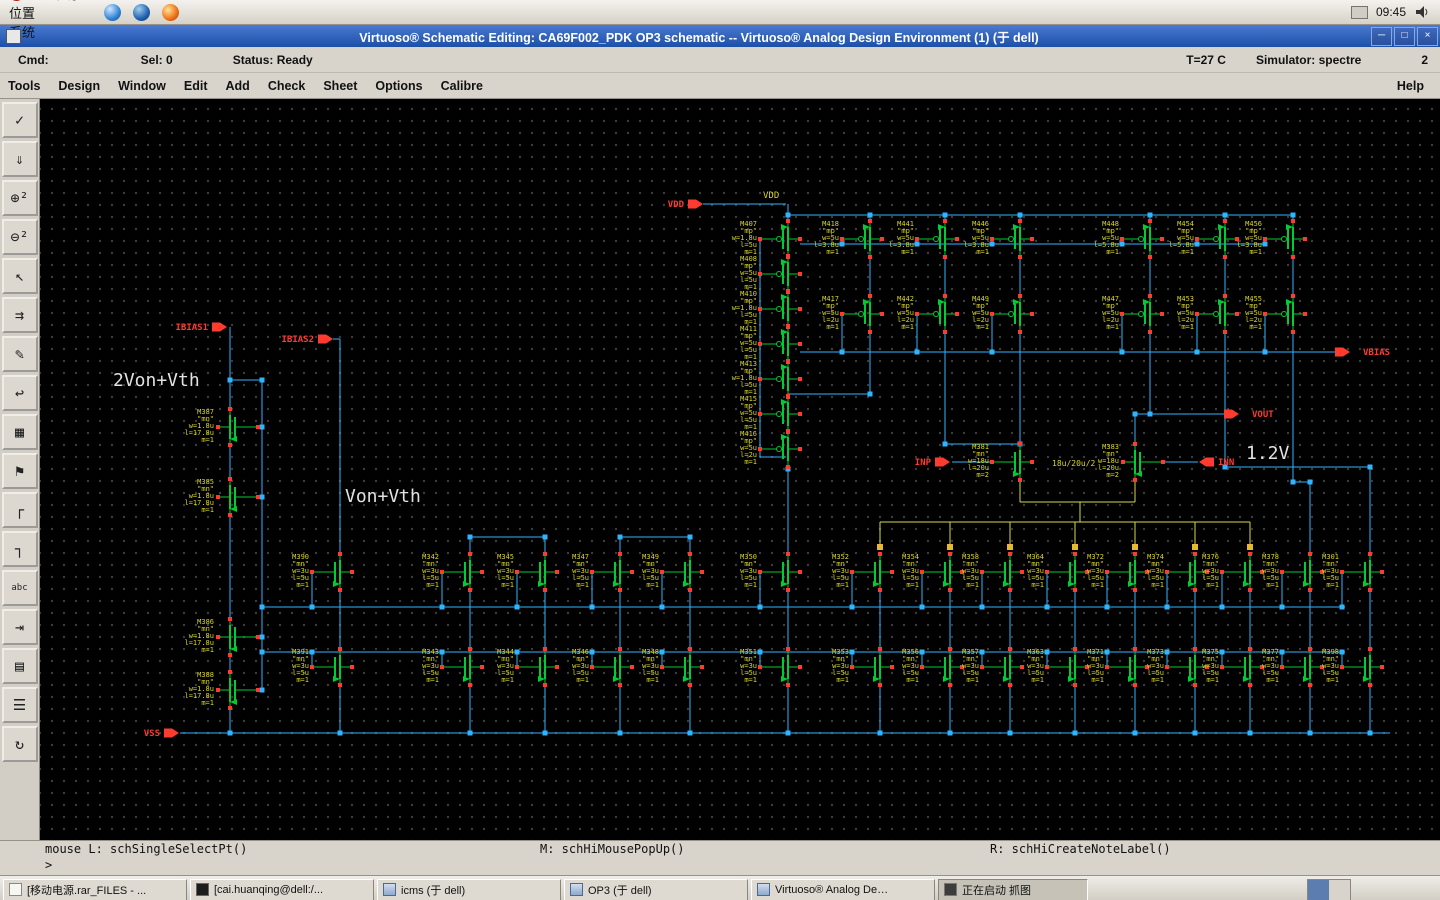 The image size is (1440, 900). Describe the element at coordinates (19, 315) in the screenshot. I see `tool-copy: ⇉` at that location.